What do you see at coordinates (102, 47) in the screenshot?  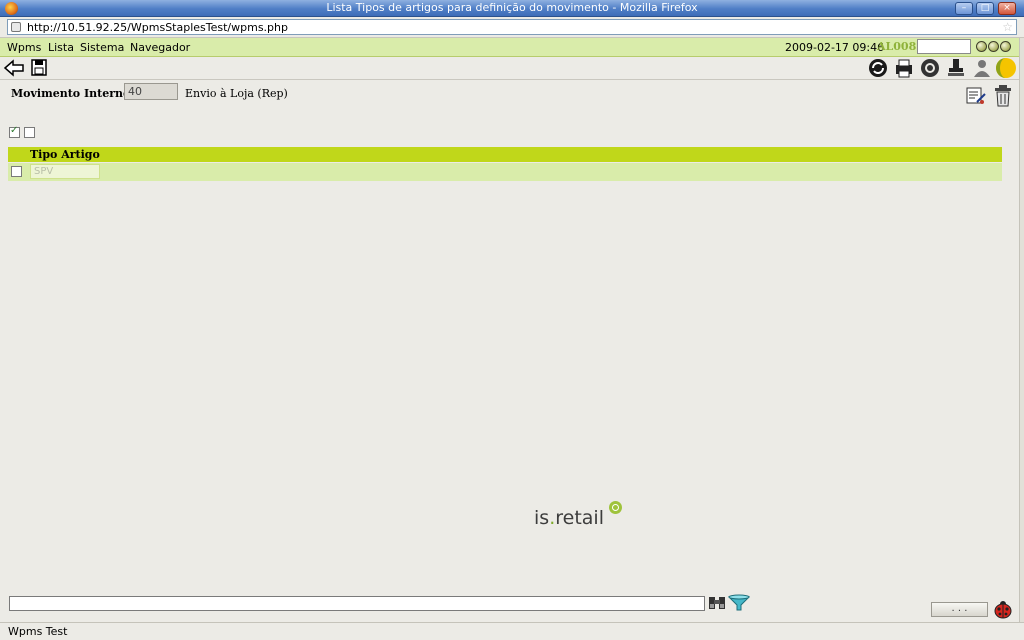 I see `menu-sistema: Sistema` at bounding box center [102, 47].